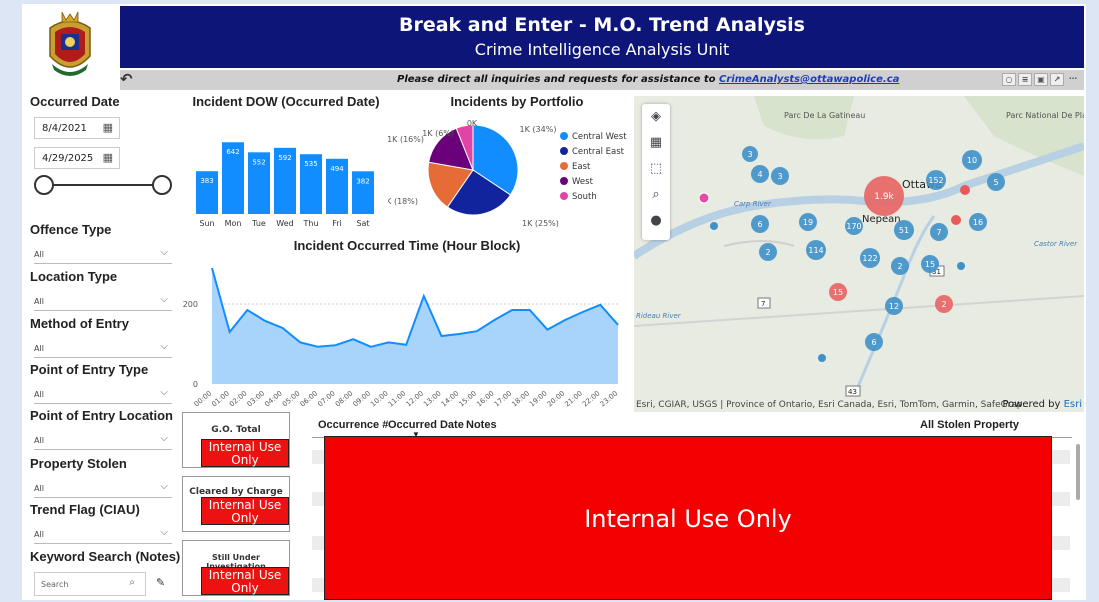 The width and height of the screenshot is (1099, 602). Describe the element at coordinates (103, 535) in the screenshot. I see `trend-flag-dropdown: All ⌵` at that location.